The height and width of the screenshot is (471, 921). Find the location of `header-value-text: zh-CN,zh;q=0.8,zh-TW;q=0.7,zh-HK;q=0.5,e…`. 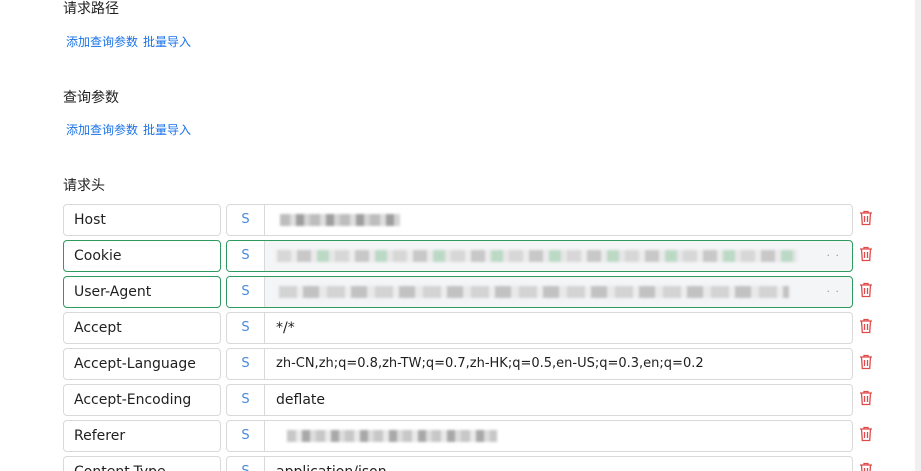

header-value-text: zh-CN,zh;q=0.8,zh-TW;q=0.7,zh-HK;q=0.5,e… is located at coordinates (490, 363).